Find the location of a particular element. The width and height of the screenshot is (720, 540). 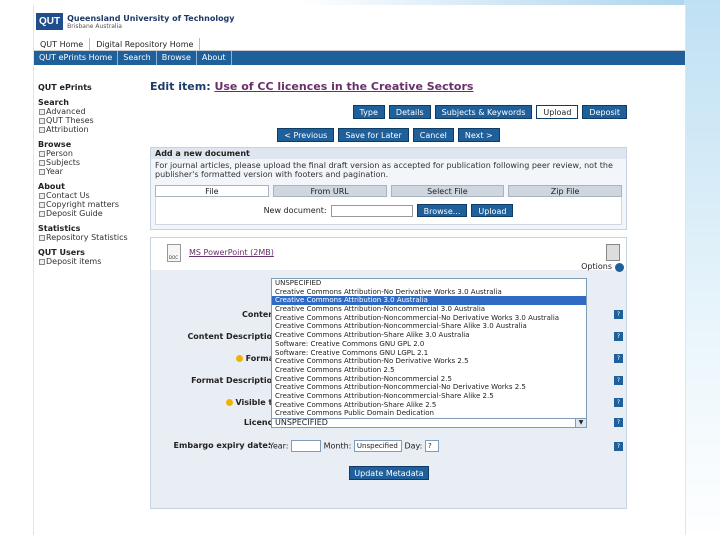

top-nav-repository-home: Digital Repository Home is located at coordinates (145, 44).